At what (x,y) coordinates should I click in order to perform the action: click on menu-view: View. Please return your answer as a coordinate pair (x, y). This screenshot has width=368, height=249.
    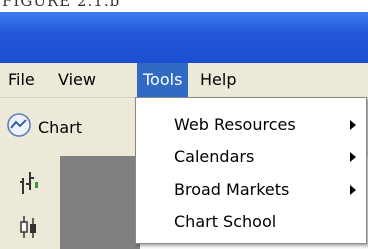
    Looking at the image, I should click on (77, 80).